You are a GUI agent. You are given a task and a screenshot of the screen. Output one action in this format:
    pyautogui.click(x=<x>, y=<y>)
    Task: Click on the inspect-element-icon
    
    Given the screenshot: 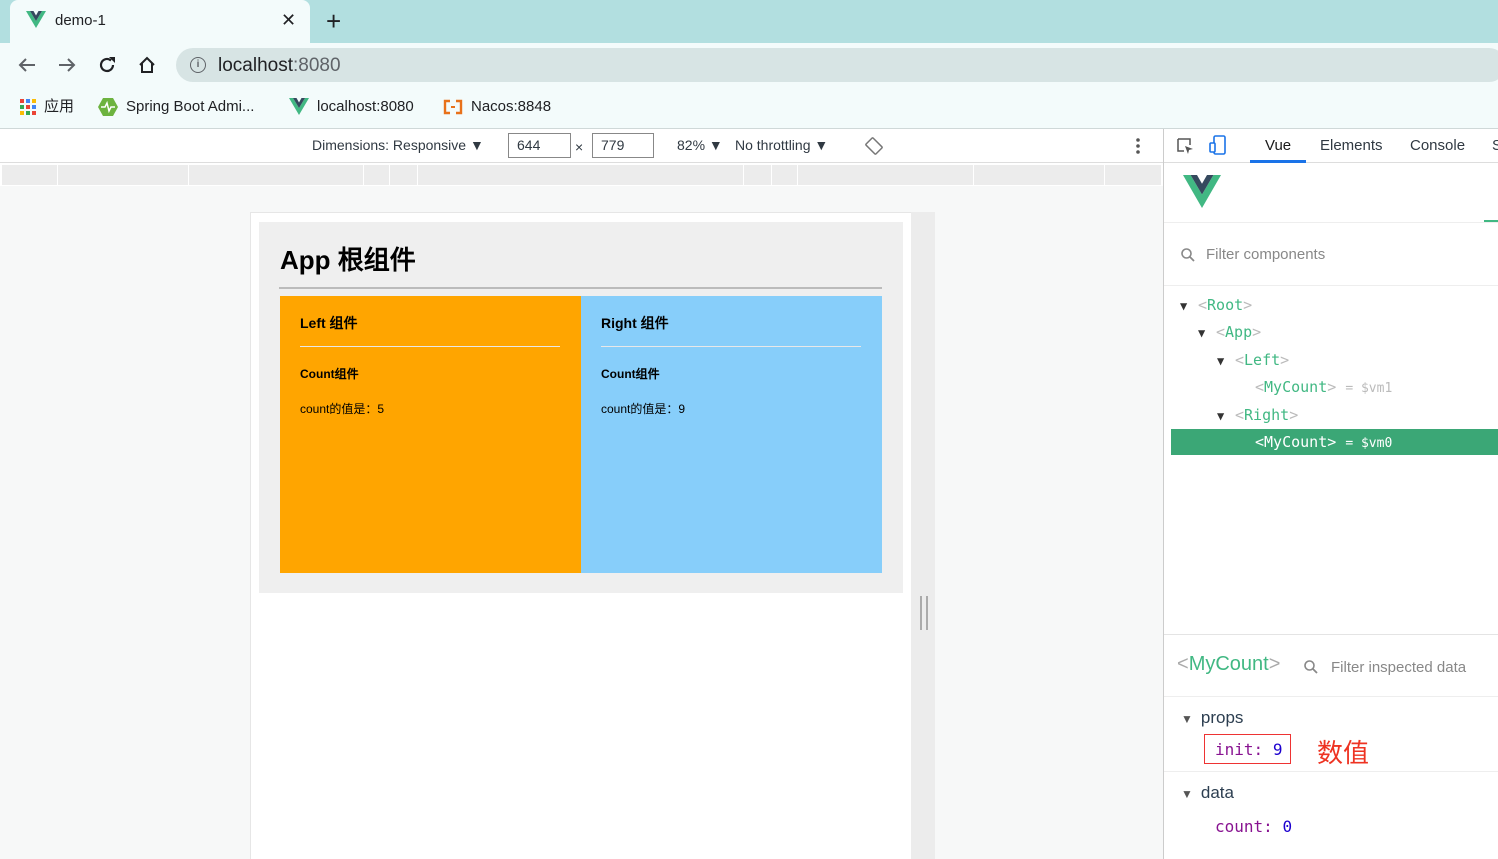 What is the action you would take?
    pyautogui.click(x=1185, y=146)
    